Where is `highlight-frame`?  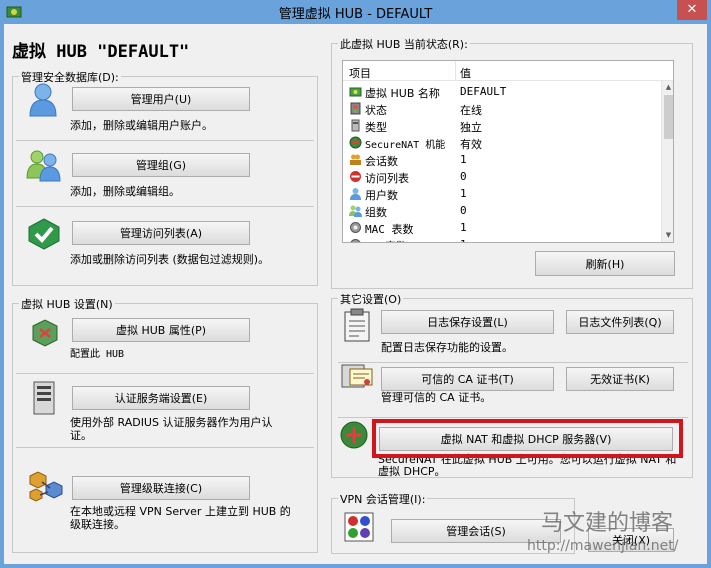
highlight-frame is located at coordinates (527, 438).